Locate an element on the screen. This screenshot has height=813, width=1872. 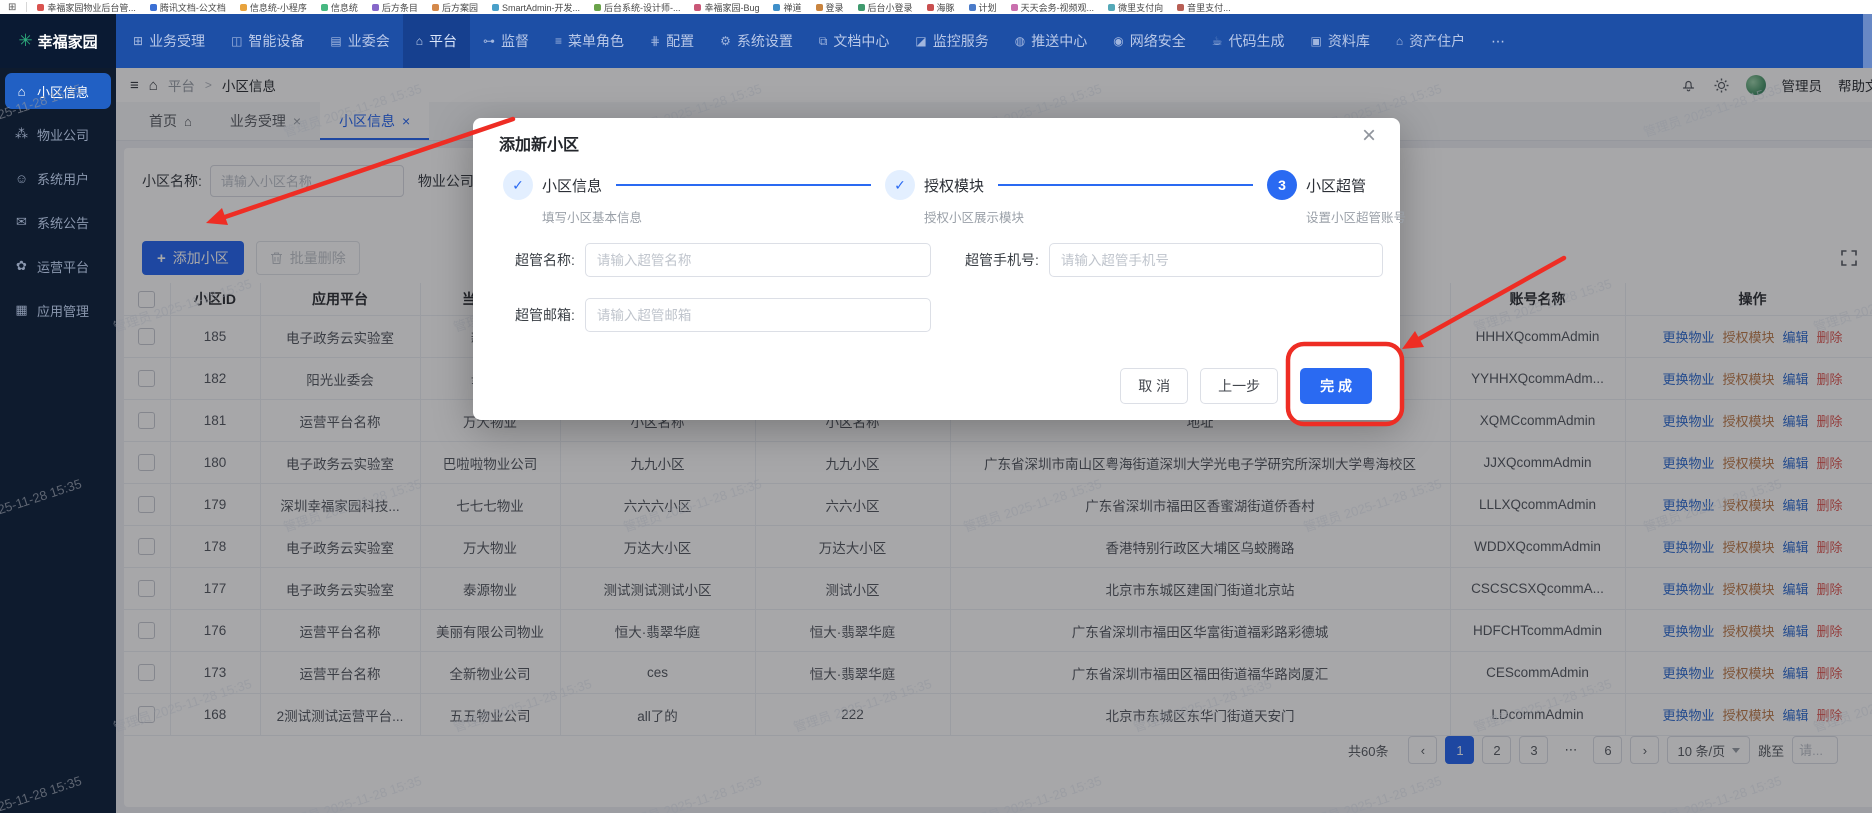
nav-icon: ☕ is located at coordinates (1217, 41).